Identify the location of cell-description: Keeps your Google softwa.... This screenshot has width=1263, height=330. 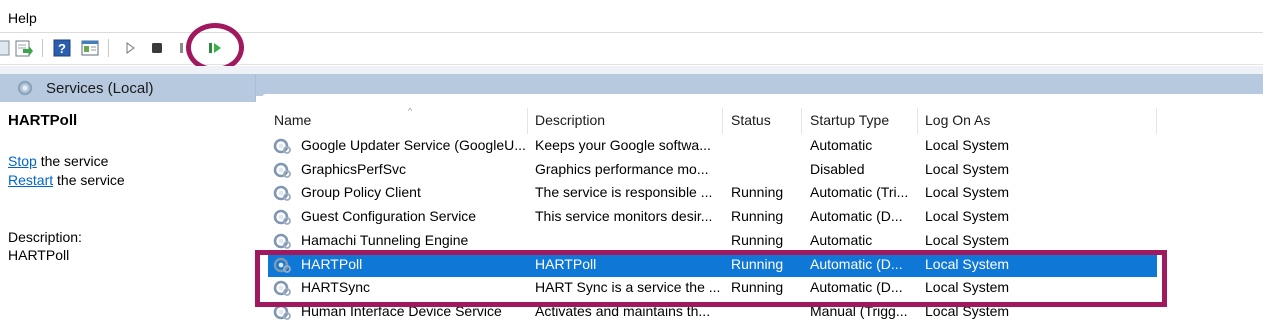
(623, 145).